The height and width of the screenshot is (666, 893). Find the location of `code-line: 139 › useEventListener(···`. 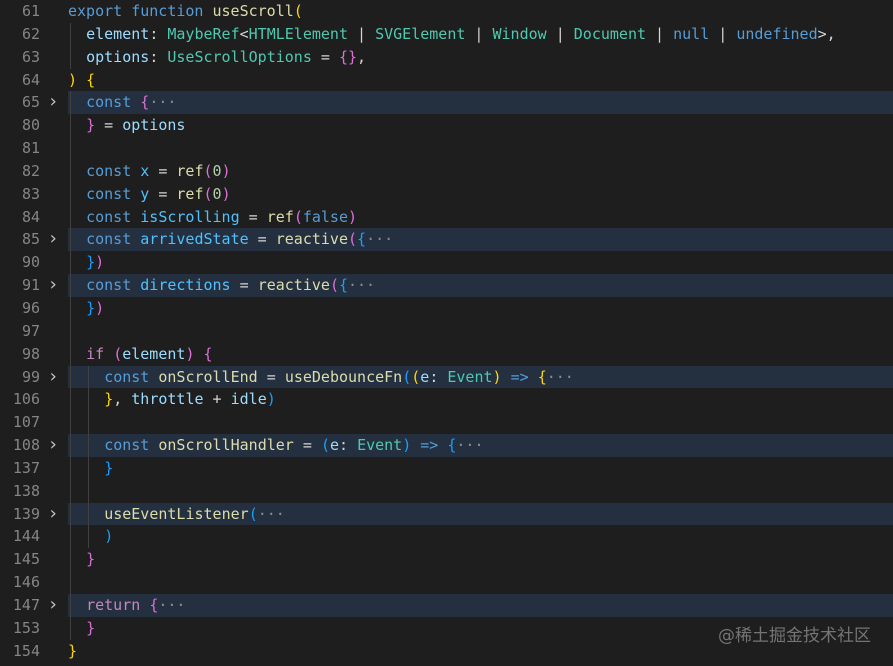

code-line: 139 › useEventListener(··· is located at coordinates (446, 514).